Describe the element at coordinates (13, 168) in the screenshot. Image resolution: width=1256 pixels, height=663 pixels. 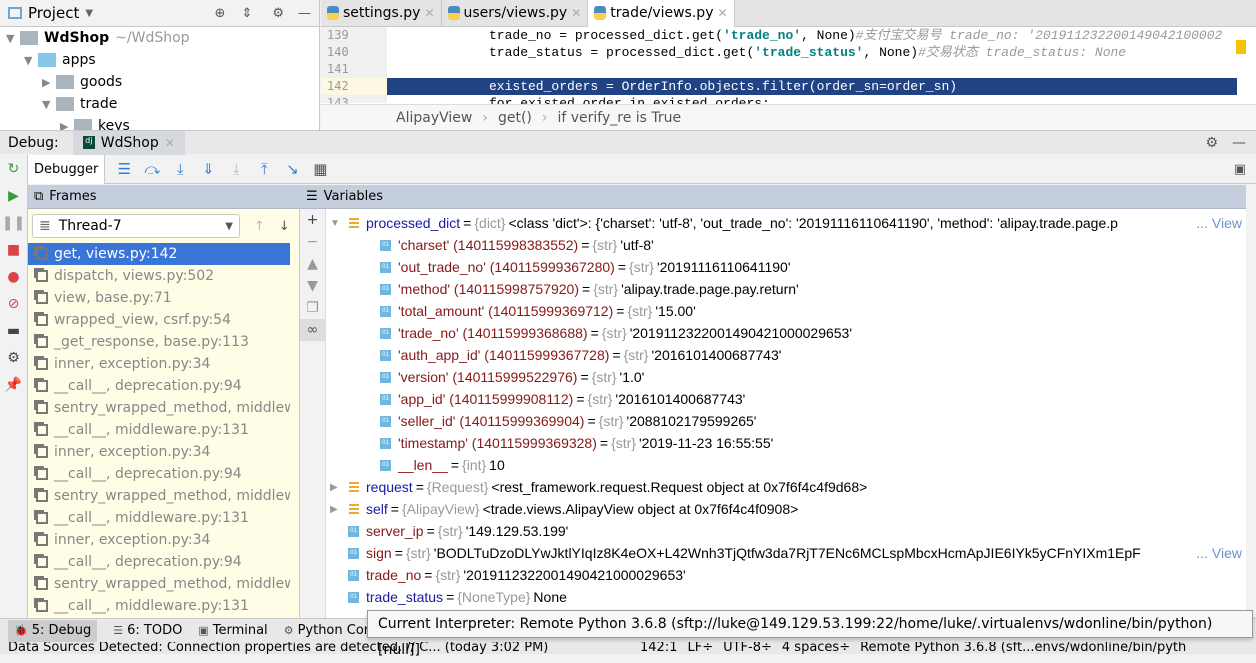
I see `rerun-icon: ↻` at that location.